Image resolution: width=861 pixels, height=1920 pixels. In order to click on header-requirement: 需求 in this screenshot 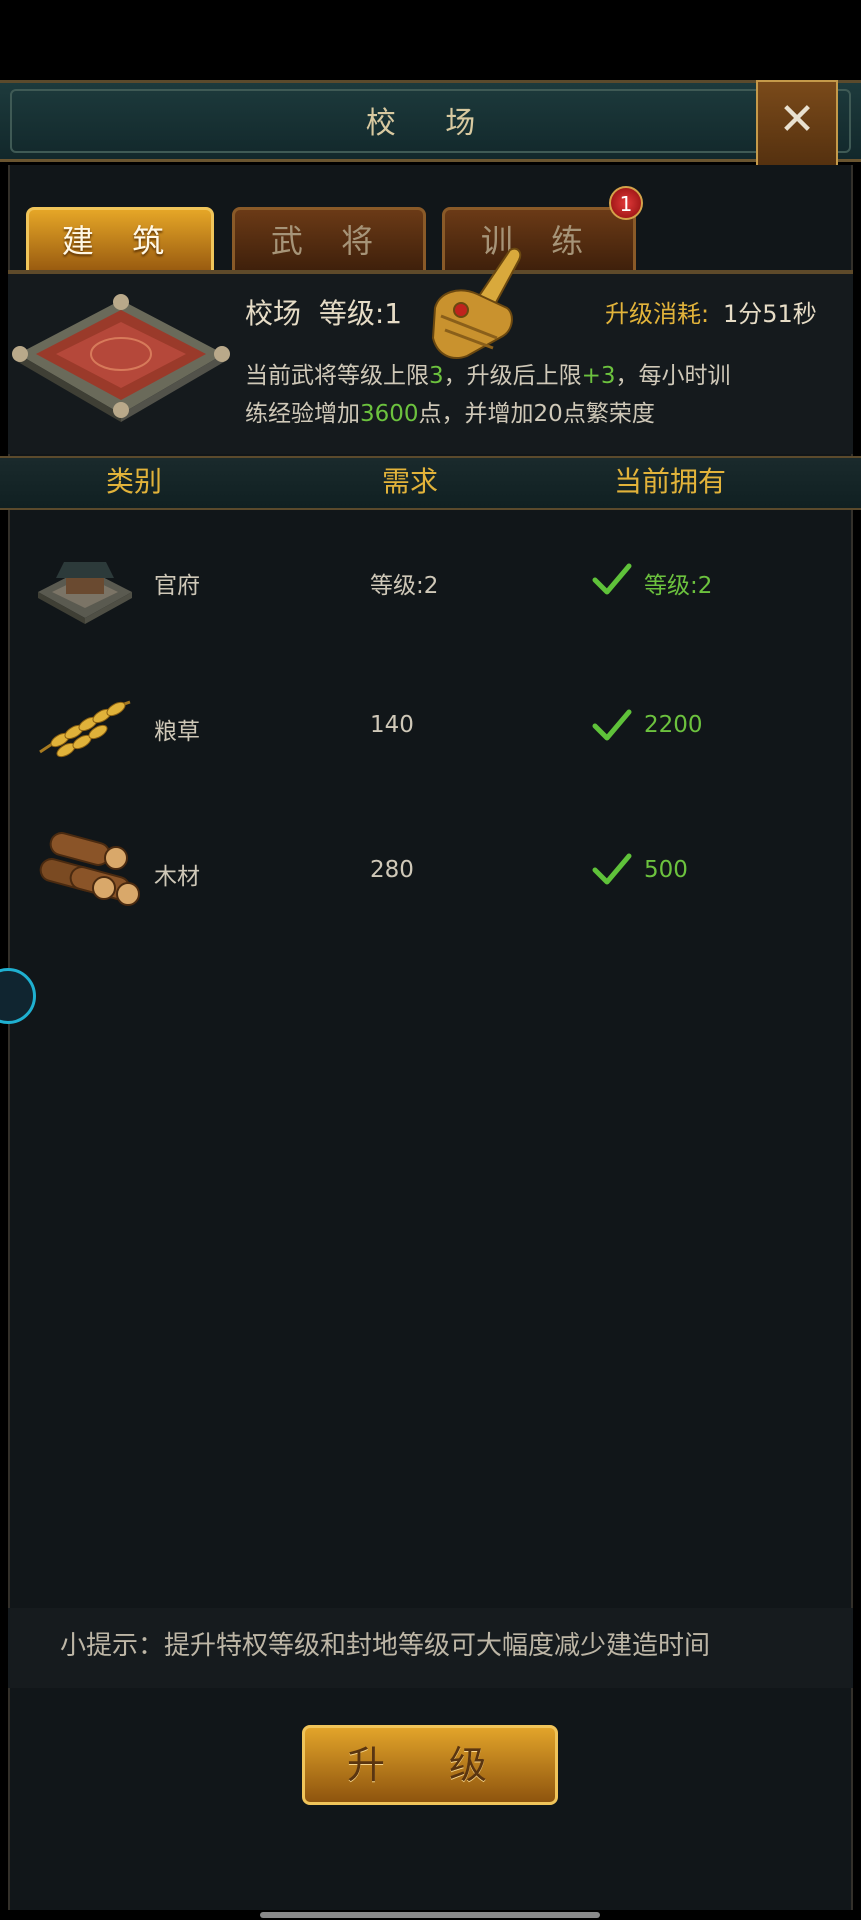, I will do `click(410, 481)`.